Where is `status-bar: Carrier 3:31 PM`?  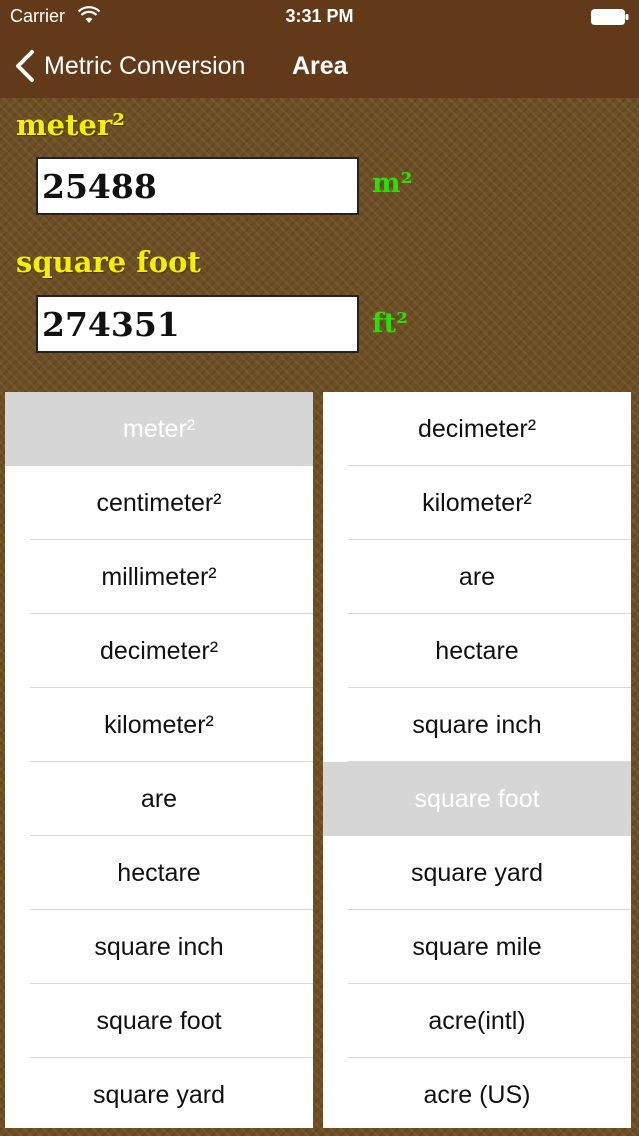
status-bar: Carrier 3:31 PM is located at coordinates (319, 17).